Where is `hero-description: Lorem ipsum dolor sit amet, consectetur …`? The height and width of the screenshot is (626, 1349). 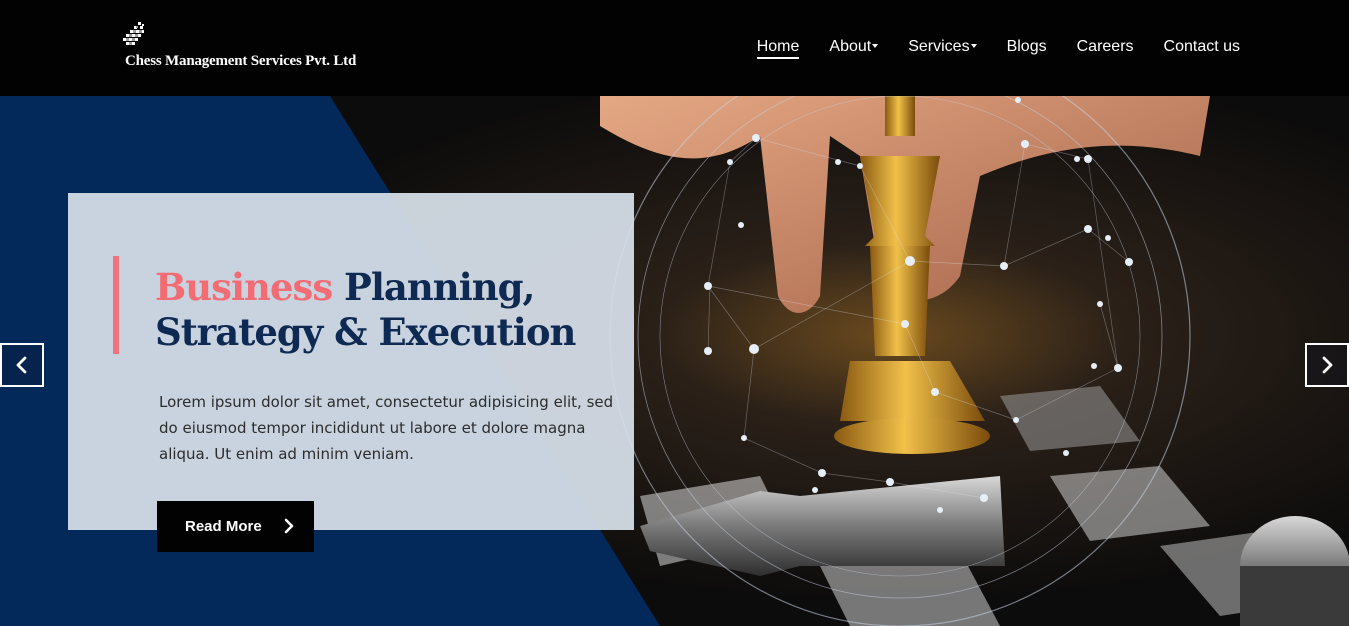 hero-description: Lorem ipsum dolor sit amet, consectetur … is located at coordinates (386, 428).